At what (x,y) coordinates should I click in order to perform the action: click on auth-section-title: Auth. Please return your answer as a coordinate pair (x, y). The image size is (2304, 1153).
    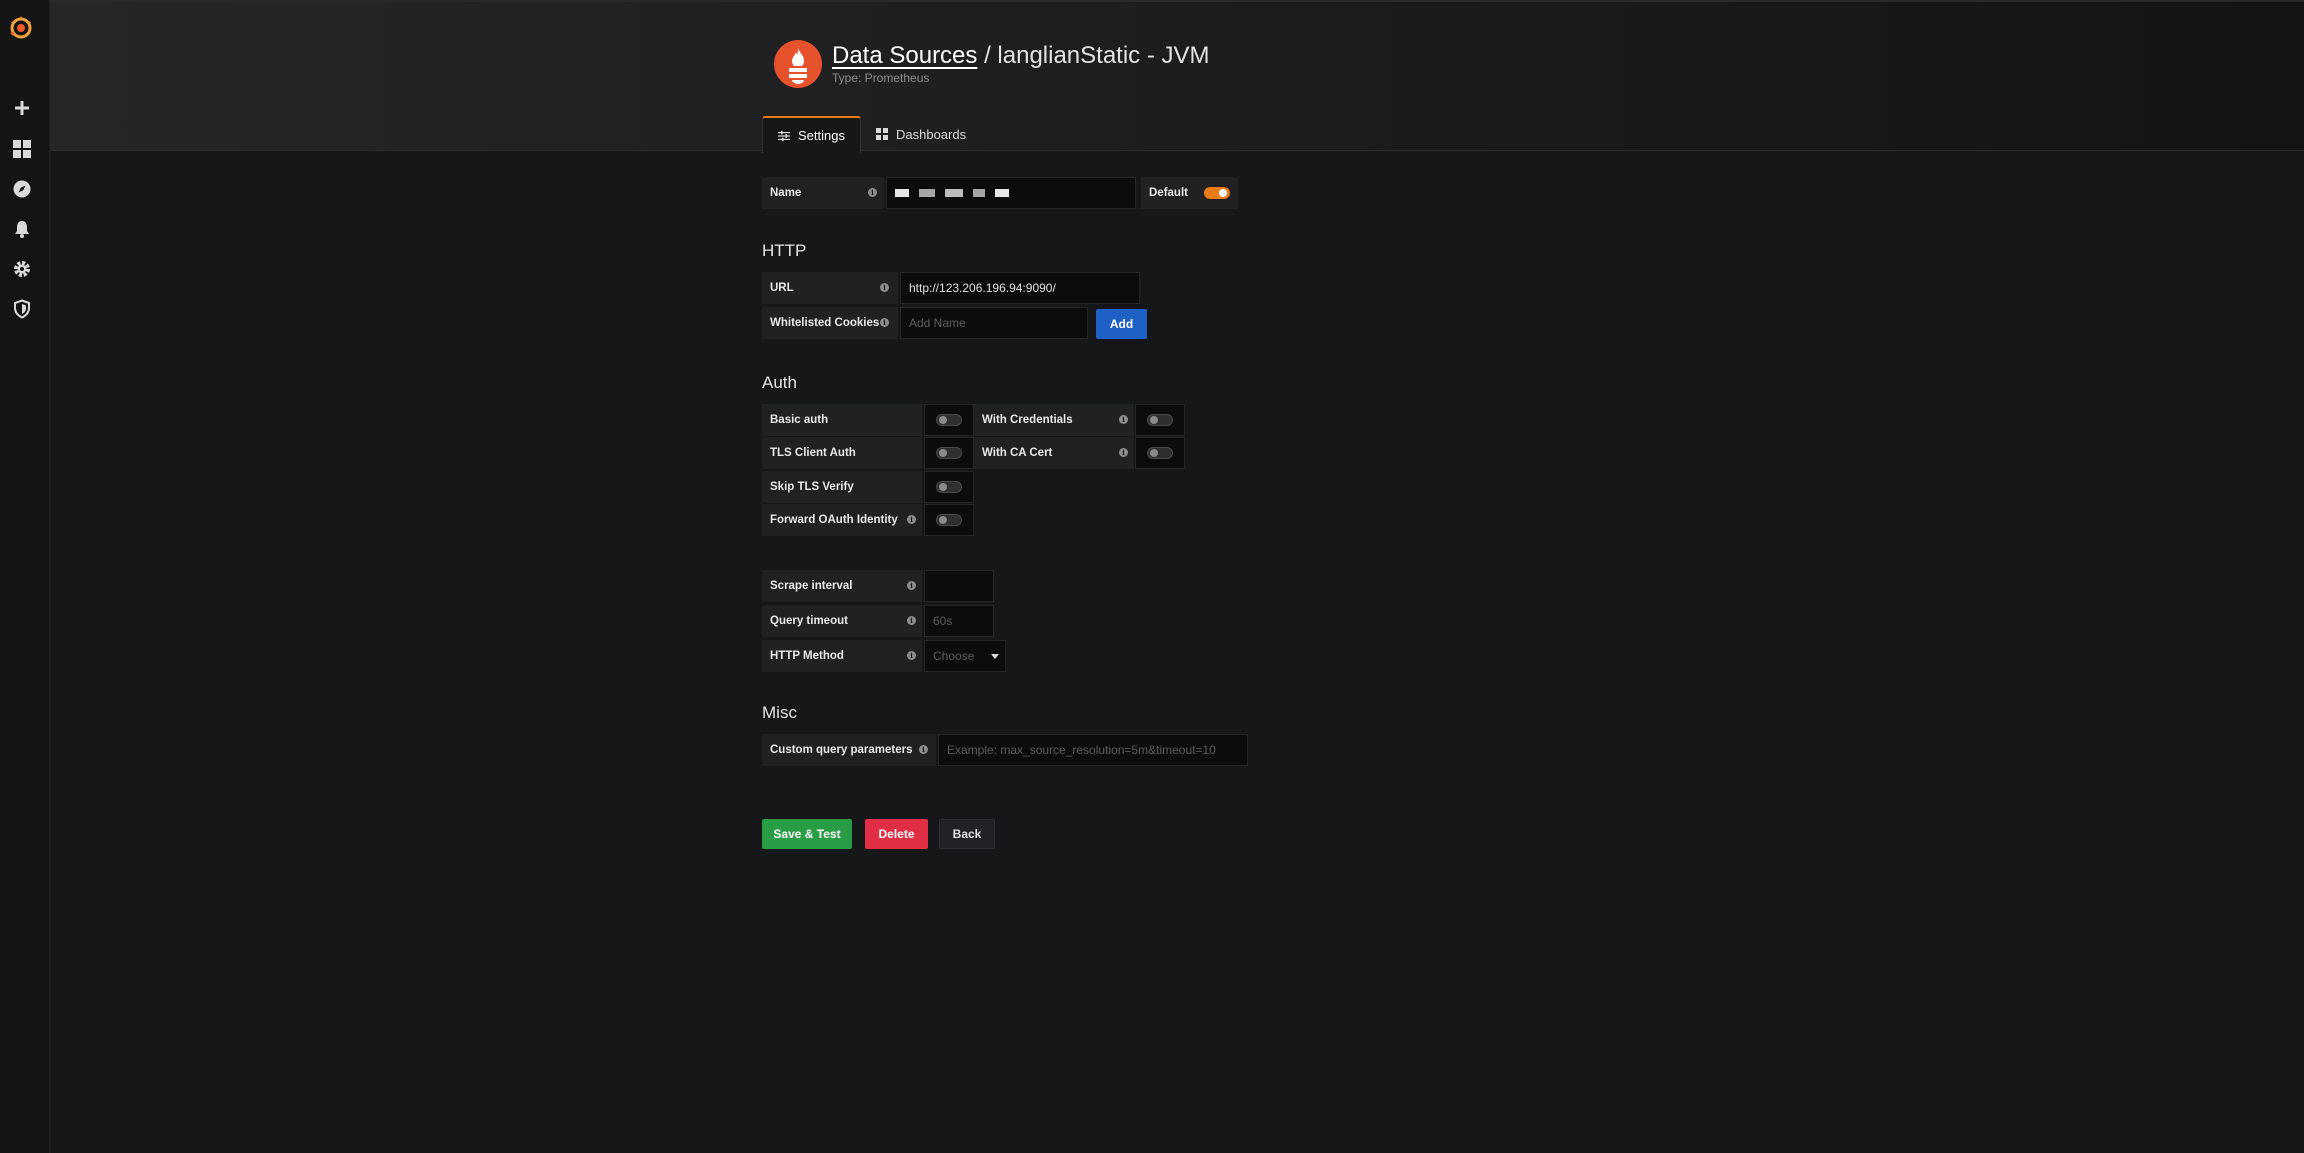
    Looking at the image, I should click on (779, 382).